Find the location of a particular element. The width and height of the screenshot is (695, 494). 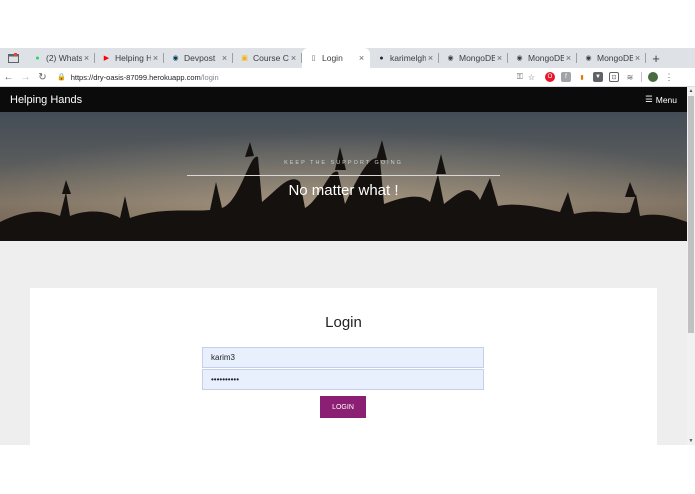

hero-heading: No matter what ! is located at coordinates (343, 190).